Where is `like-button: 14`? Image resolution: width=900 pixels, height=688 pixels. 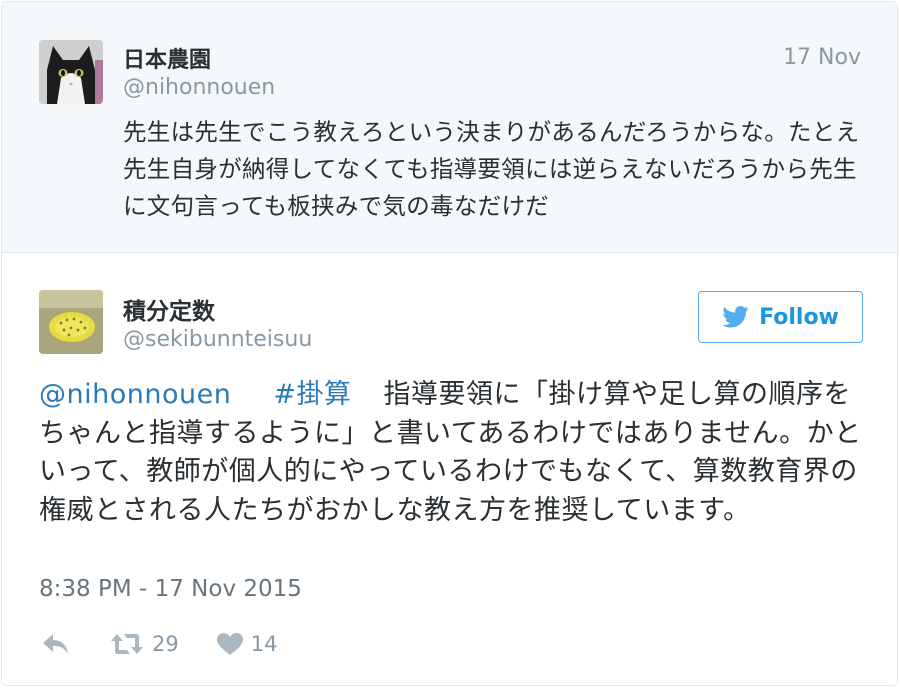 like-button: 14 is located at coordinates (247, 644).